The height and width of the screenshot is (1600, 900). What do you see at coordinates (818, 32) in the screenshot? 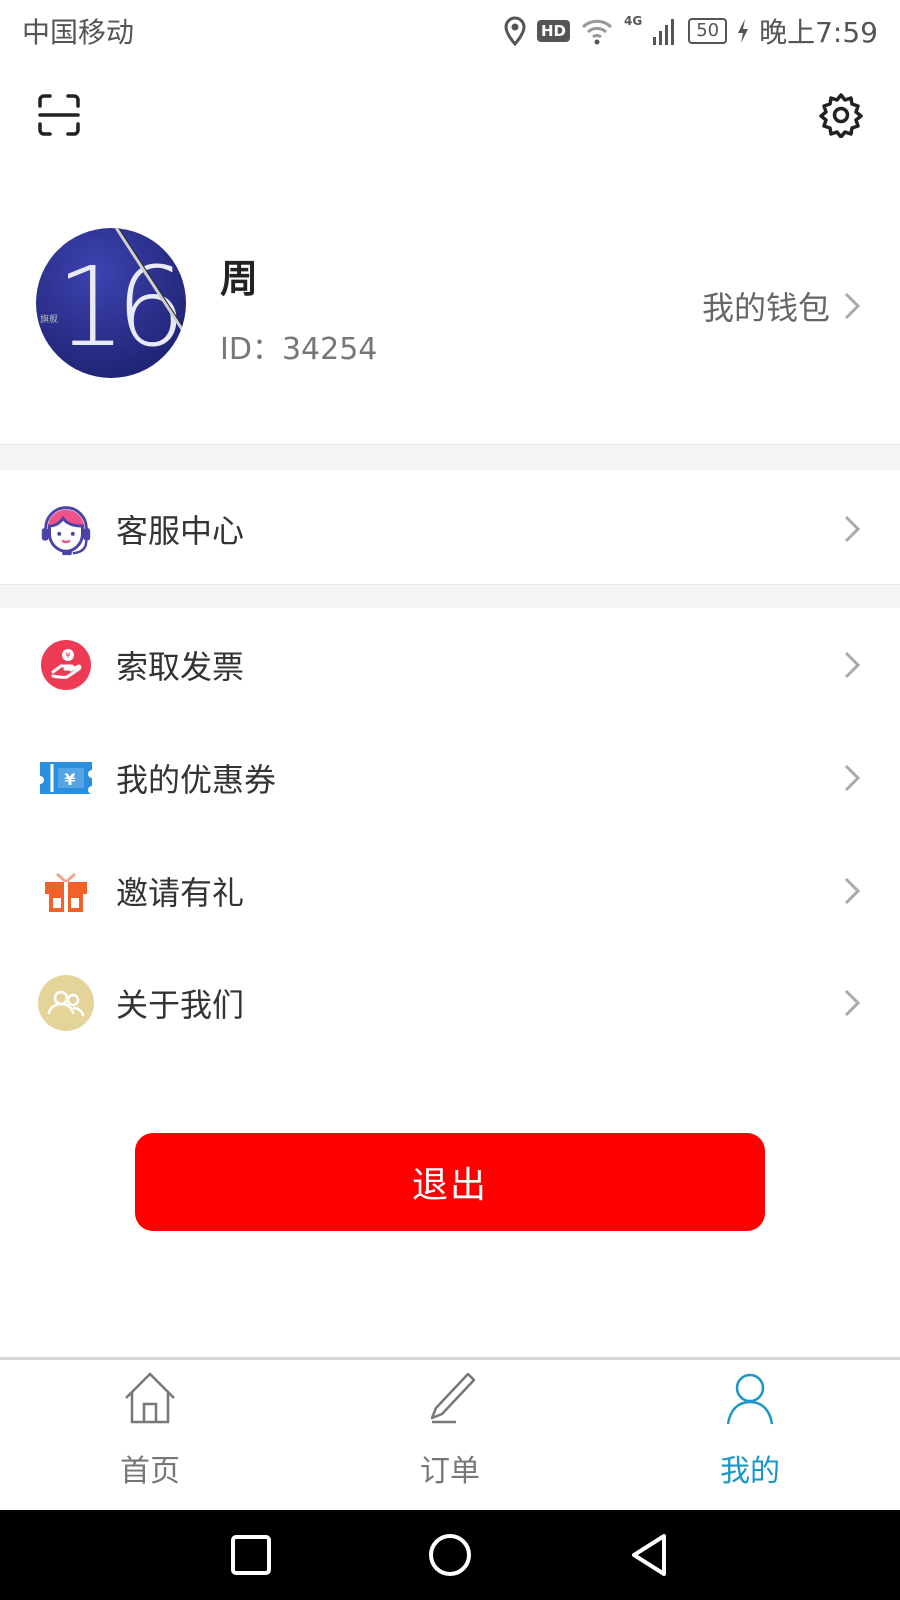
I see `clock: 晚上7:59` at bounding box center [818, 32].